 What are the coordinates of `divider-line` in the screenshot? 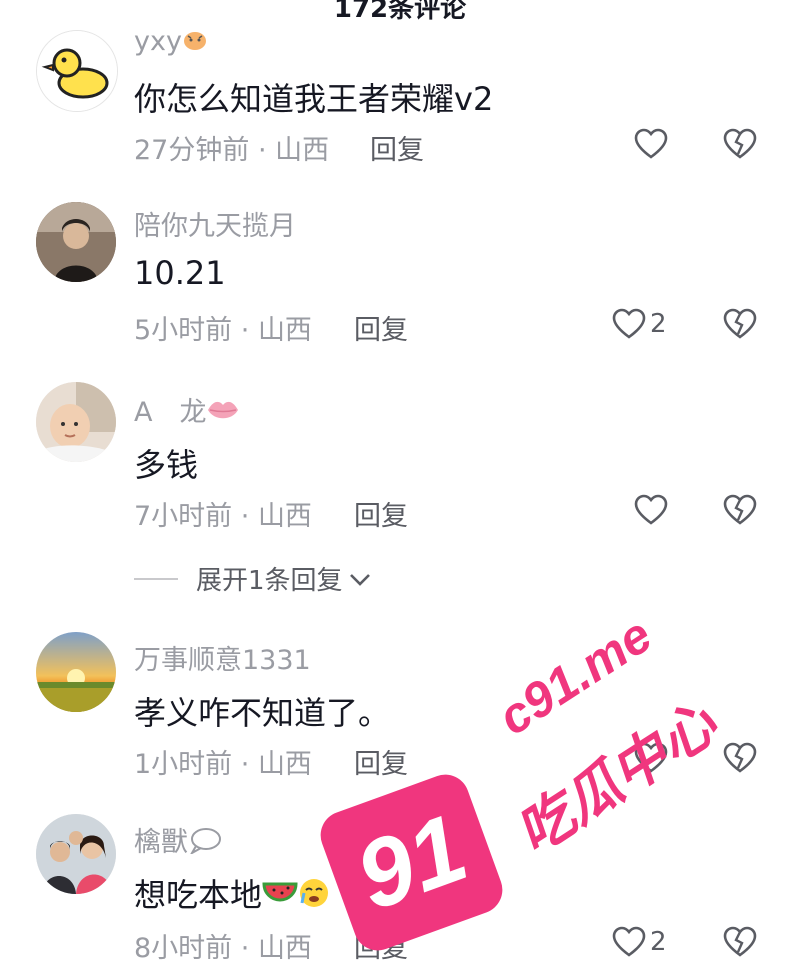 It's located at (156, 578).